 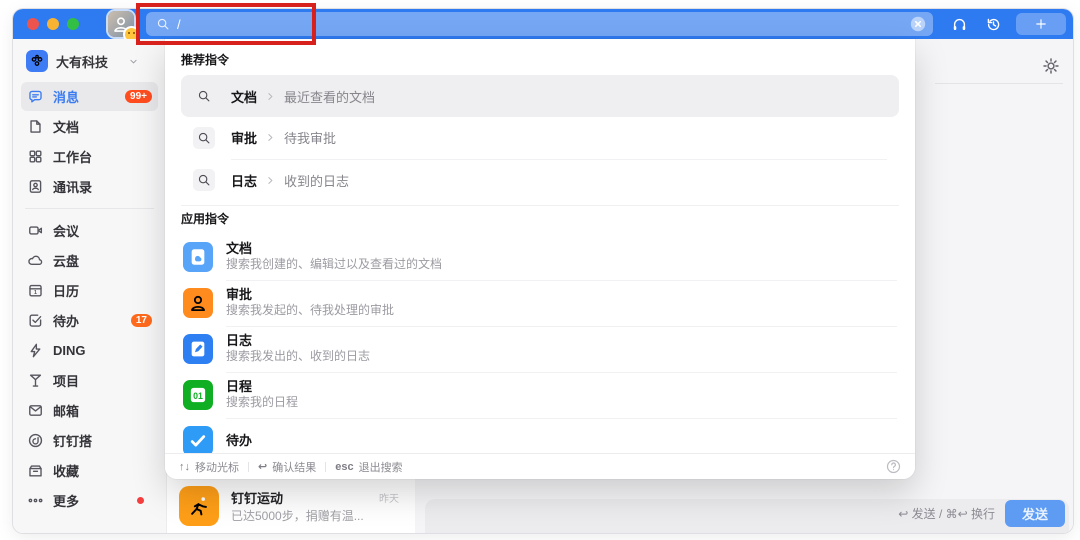 What do you see at coordinates (66, 231) in the screenshot?
I see `sidebar-item-label: 会议` at bounding box center [66, 231].